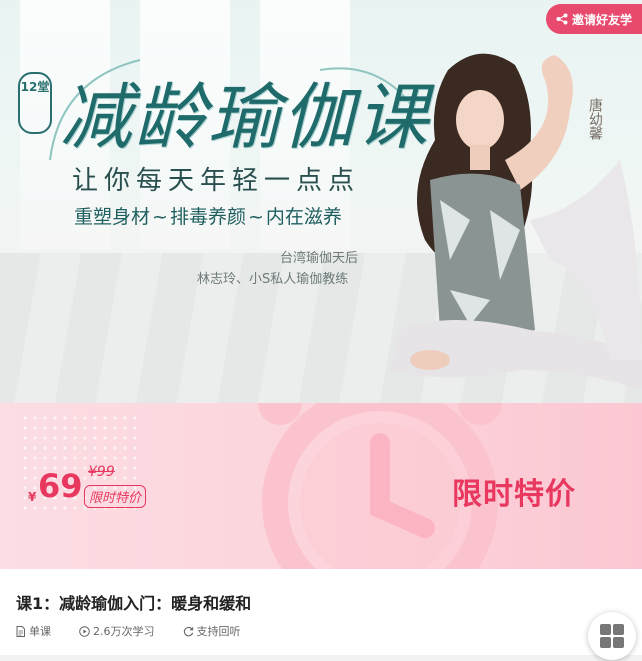  I want to click on course-tagline: 重塑身材 ~ 排毒养颜 ~ 内在滋养, so click(208, 215).